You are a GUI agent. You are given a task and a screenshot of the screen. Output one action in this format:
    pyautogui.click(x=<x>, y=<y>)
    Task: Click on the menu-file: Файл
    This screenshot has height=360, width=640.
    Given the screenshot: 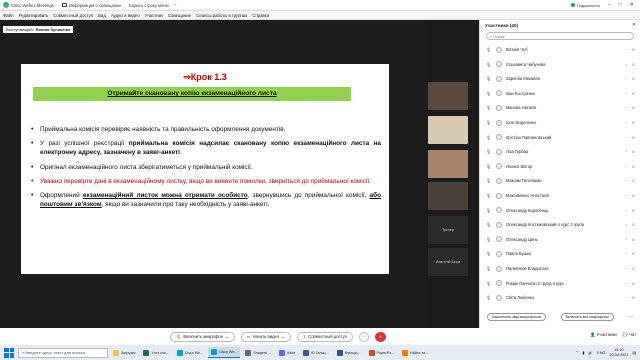 What is the action you would take?
    pyautogui.click(x=8, y=15)
    